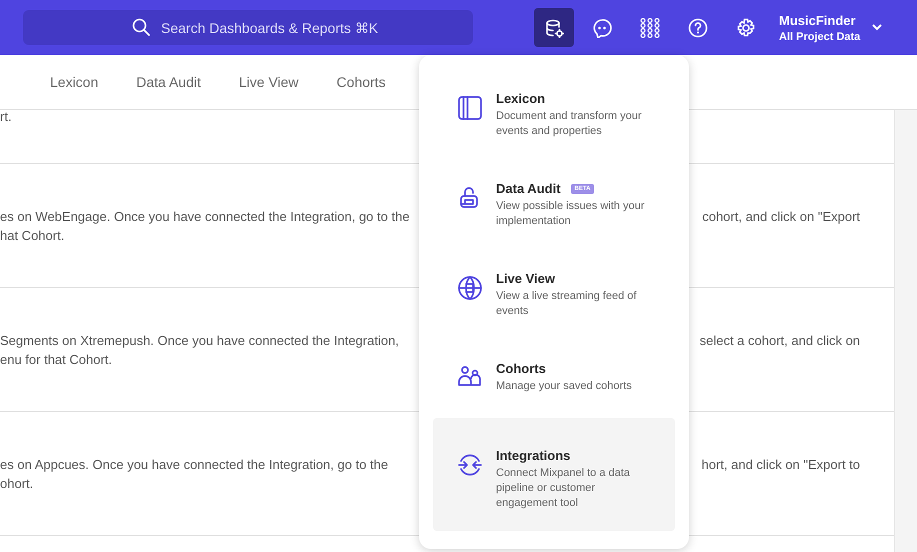  What do you see at coordinates (877, 27) in the screenshot?
I see `chevron-down-icon` at bounding box center [877, 27].